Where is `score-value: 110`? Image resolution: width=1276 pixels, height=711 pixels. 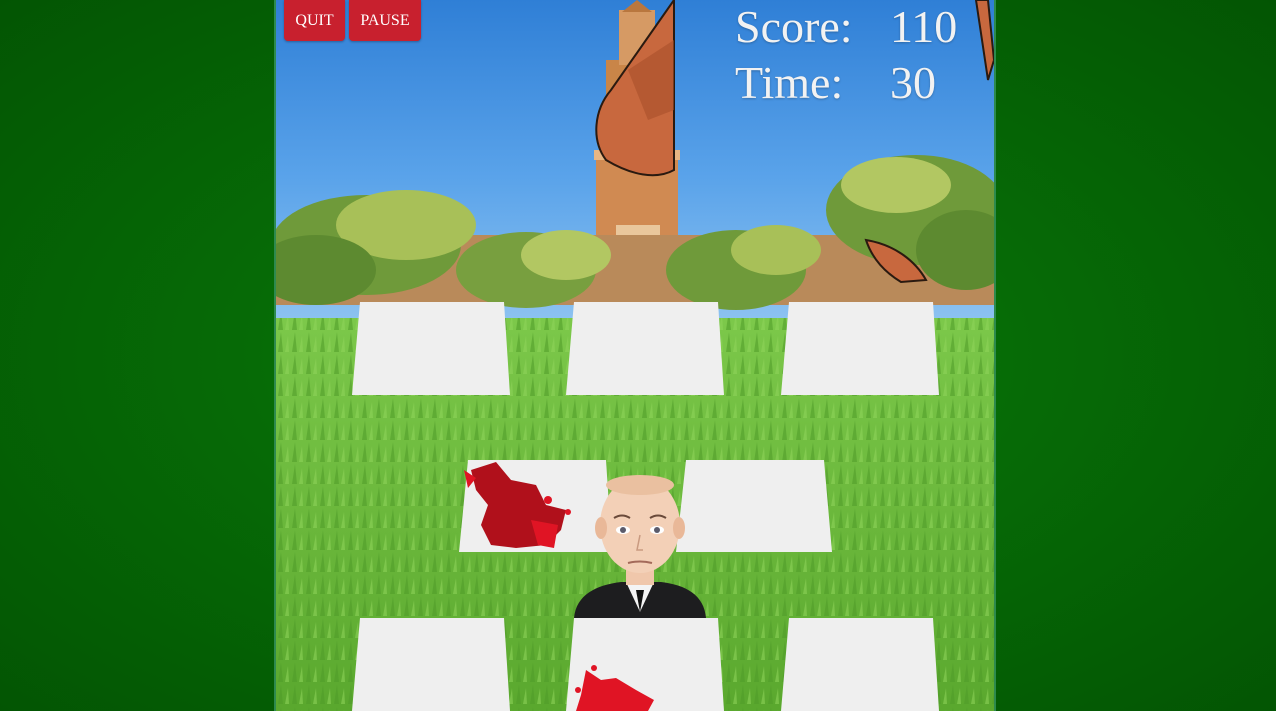
score-value: 110 is located at coordinates (924, 26).